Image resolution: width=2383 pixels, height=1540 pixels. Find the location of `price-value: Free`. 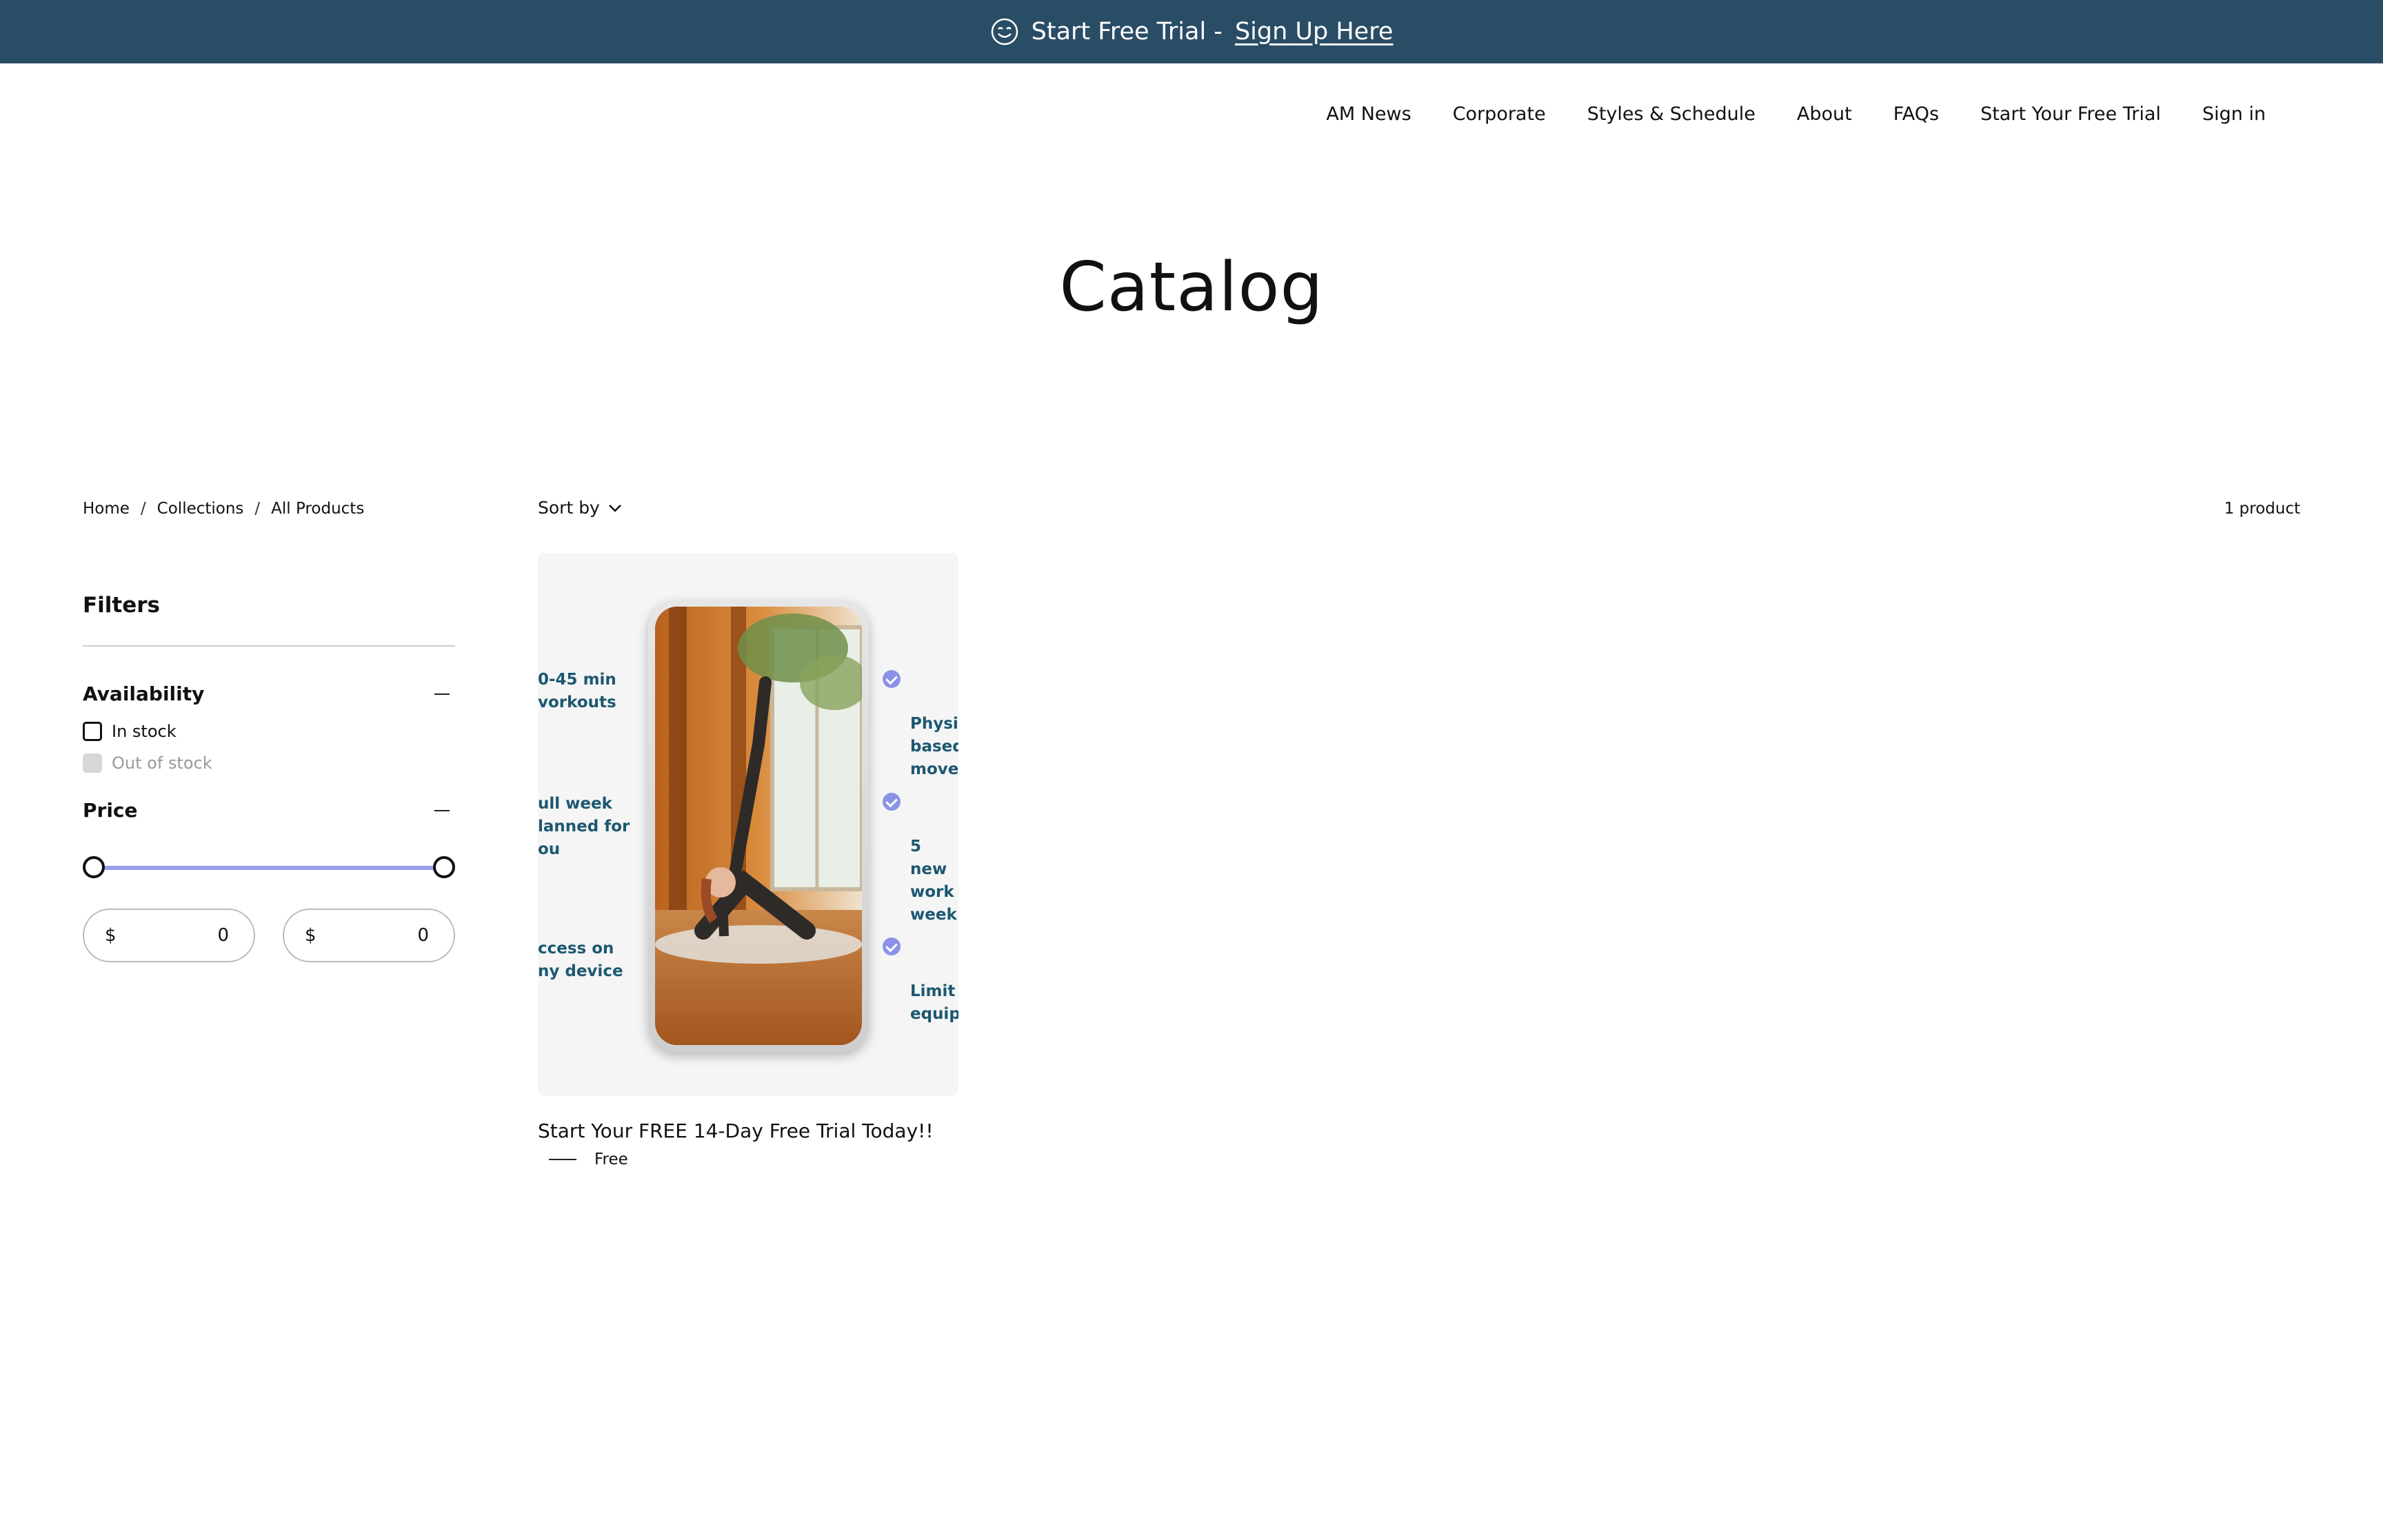

price-value: Free is located at coordinates (611, 1159).